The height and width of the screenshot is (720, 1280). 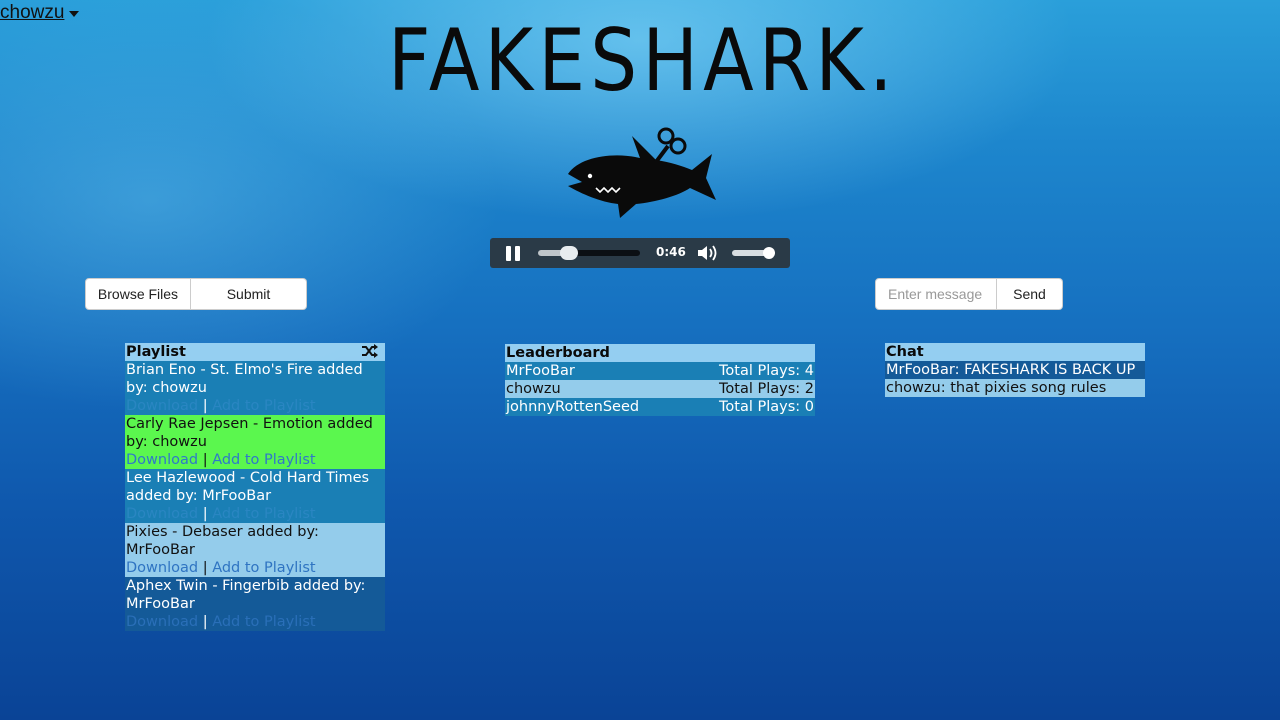 I want to click on pause-button, so click(x=513, y=253).